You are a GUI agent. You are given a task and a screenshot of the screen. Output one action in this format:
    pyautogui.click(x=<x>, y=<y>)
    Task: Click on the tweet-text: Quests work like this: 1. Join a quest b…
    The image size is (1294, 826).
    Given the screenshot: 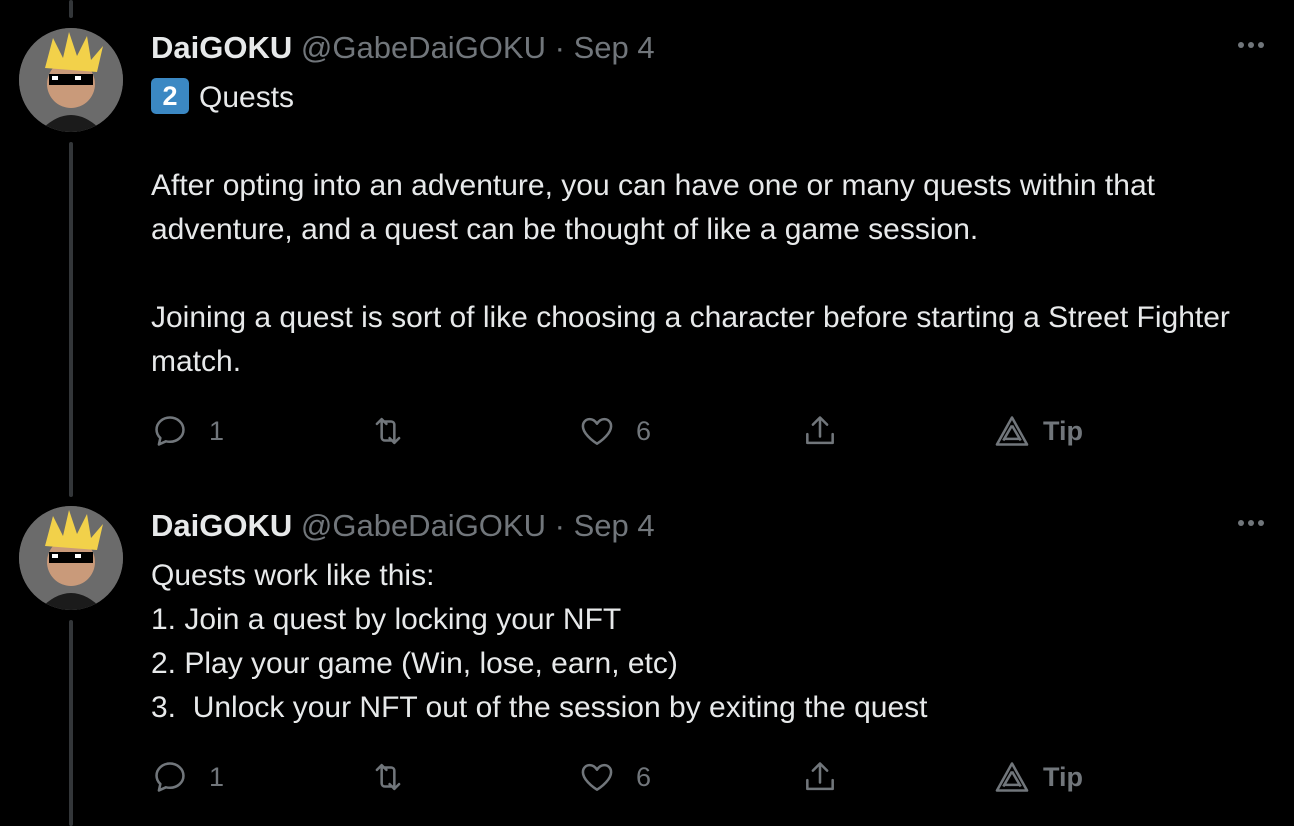 What is the action you would take?
    pyautogui.click(x=539, y=641)
    